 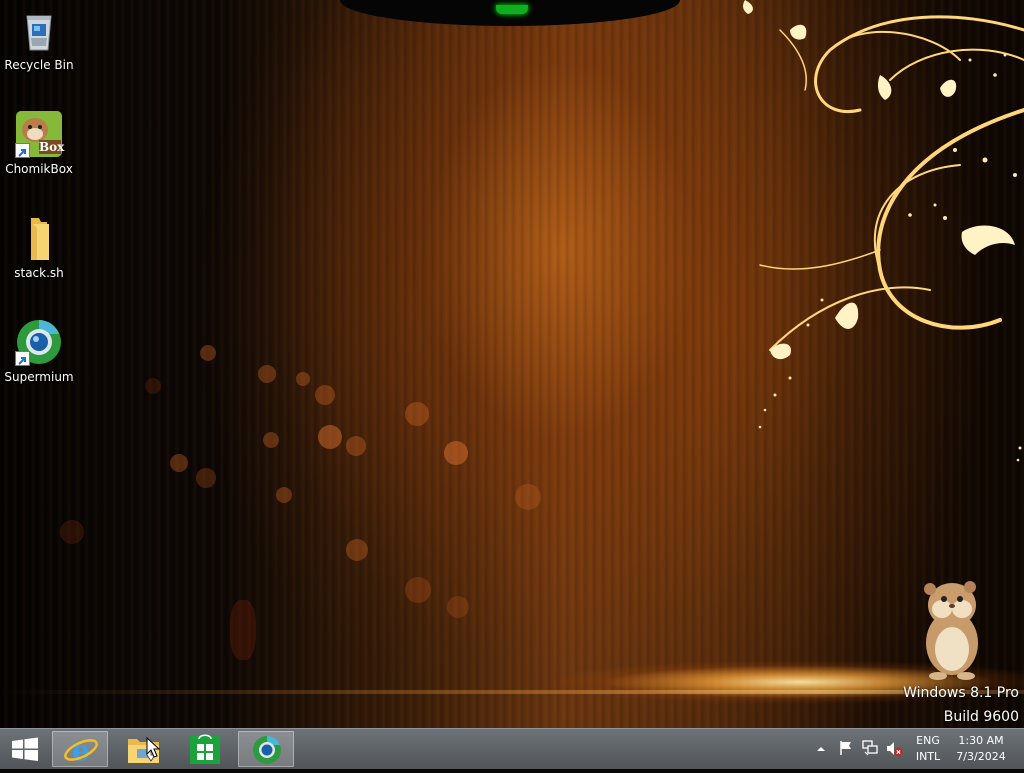 I want to click on internet-explorer-icon: e, so click(x=81, y=750).